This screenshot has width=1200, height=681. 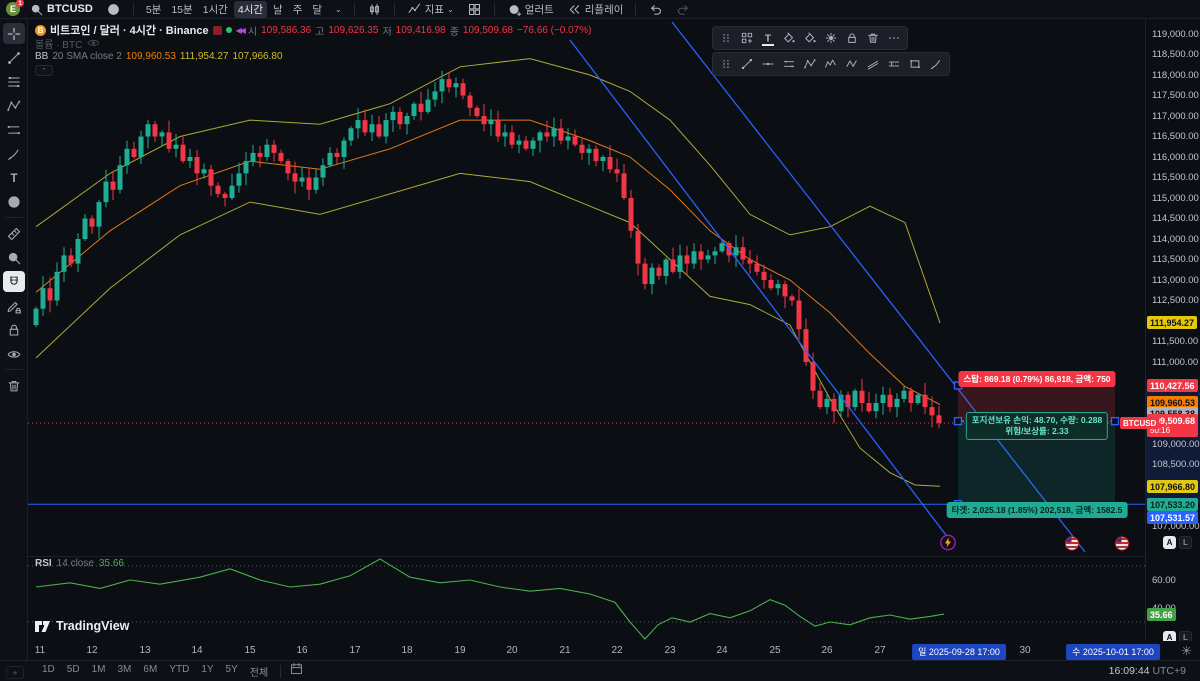 I want to click on legend-collapse-button: ⌃, so click(x=44, y=70).